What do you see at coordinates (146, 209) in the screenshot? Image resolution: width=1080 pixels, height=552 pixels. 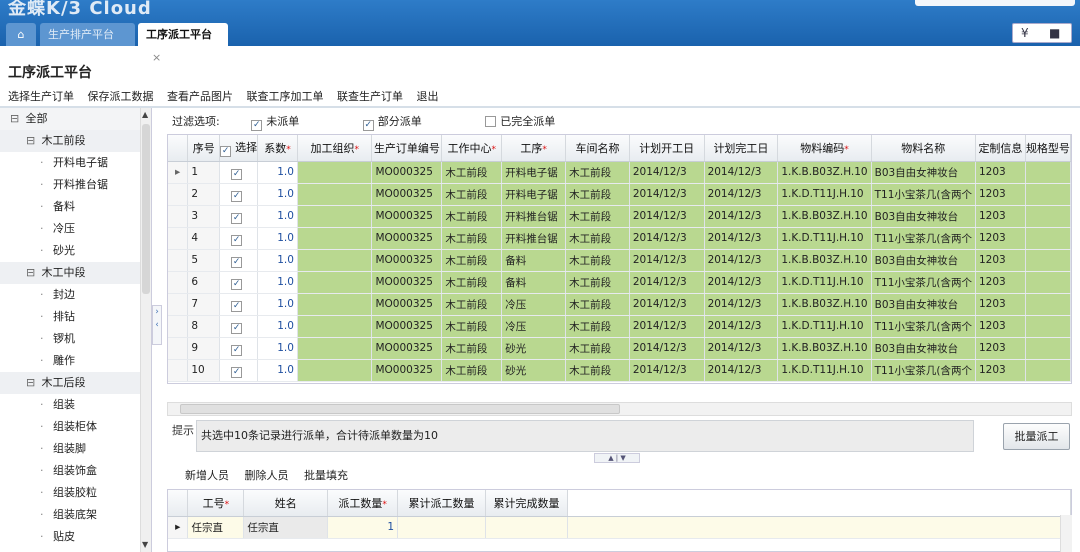 I see `sidebar-scroll-thumb` at bounding box center [146, 209].